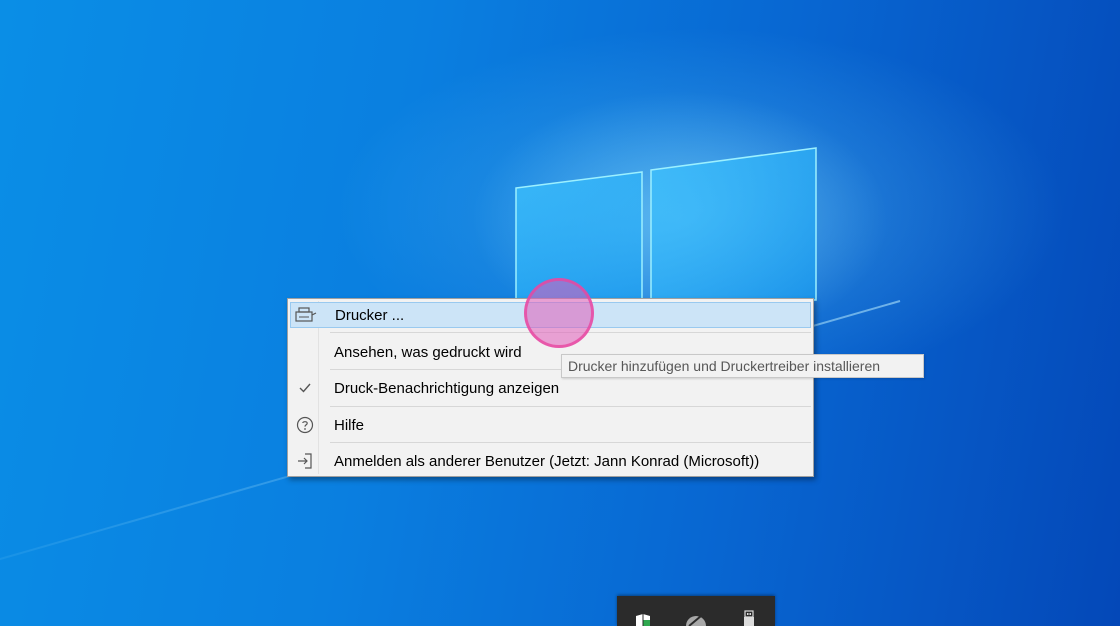  I want to click on checkmark-icon, so click(305, 388).